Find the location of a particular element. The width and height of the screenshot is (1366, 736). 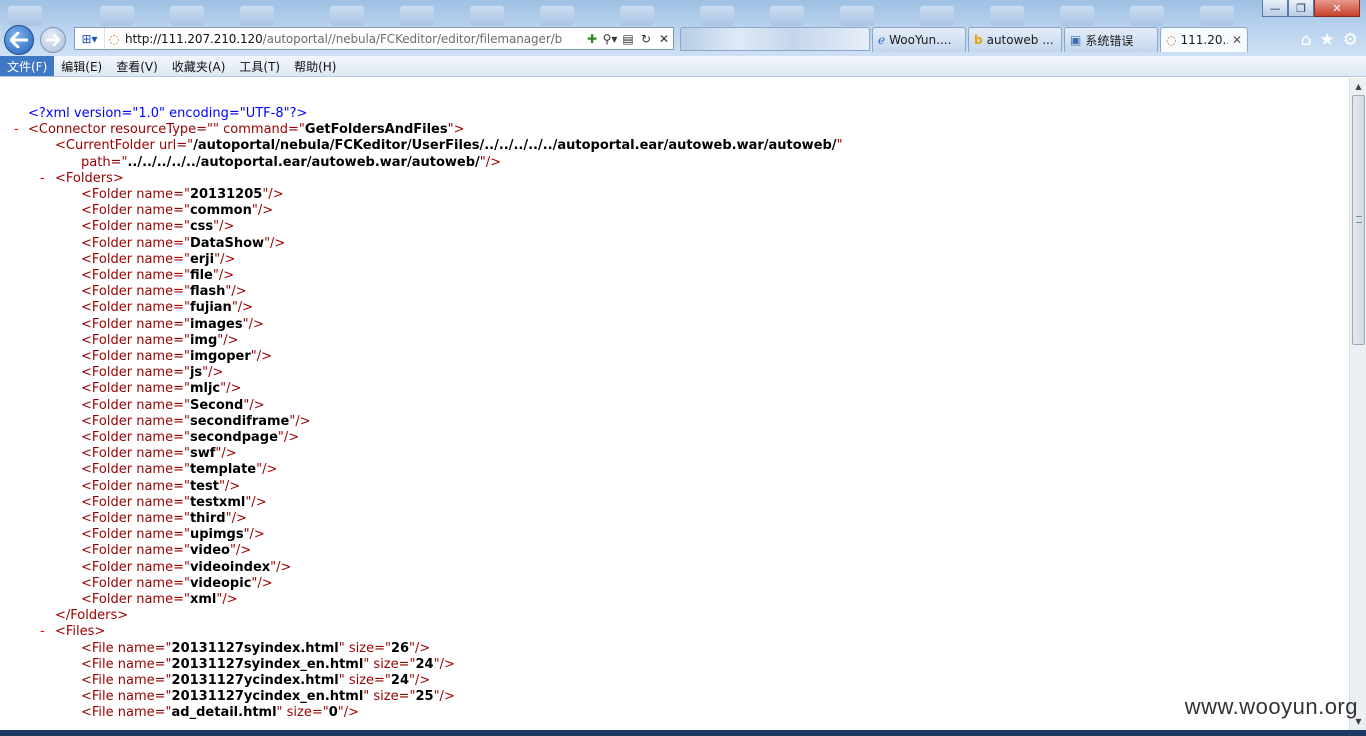

folder-name: videoindex is located at coordinates (230, 567).